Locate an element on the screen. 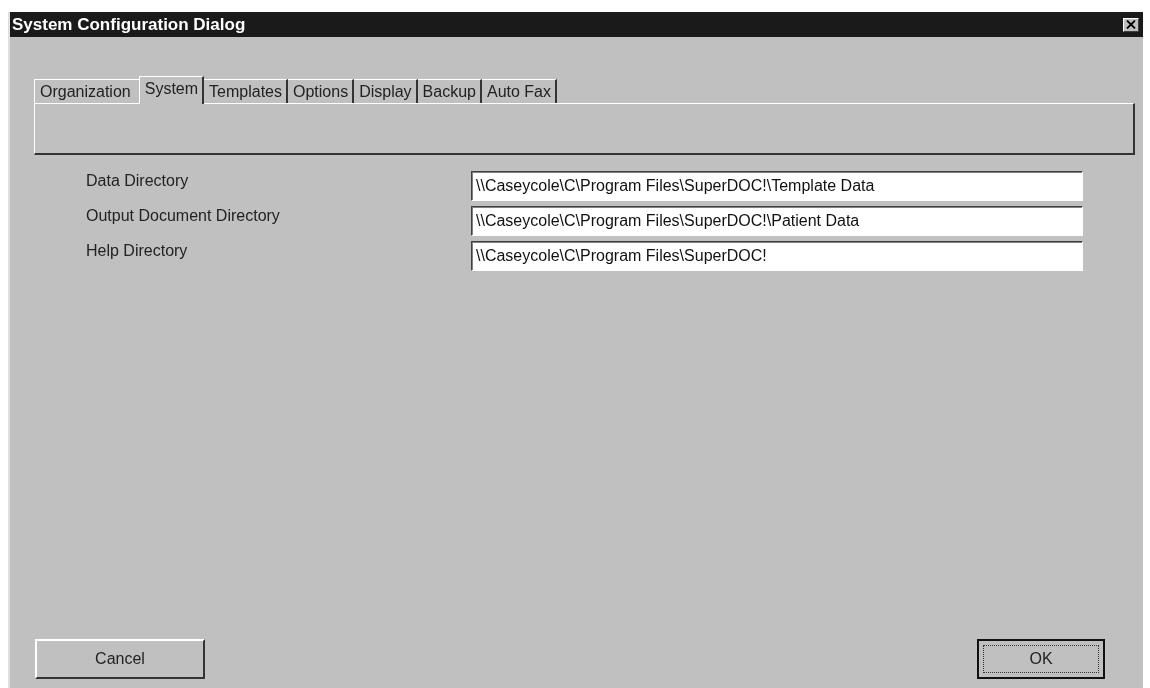 The height and width of the screenshot is (688, 1150). close-icon is located at coordinates (1131, 24).